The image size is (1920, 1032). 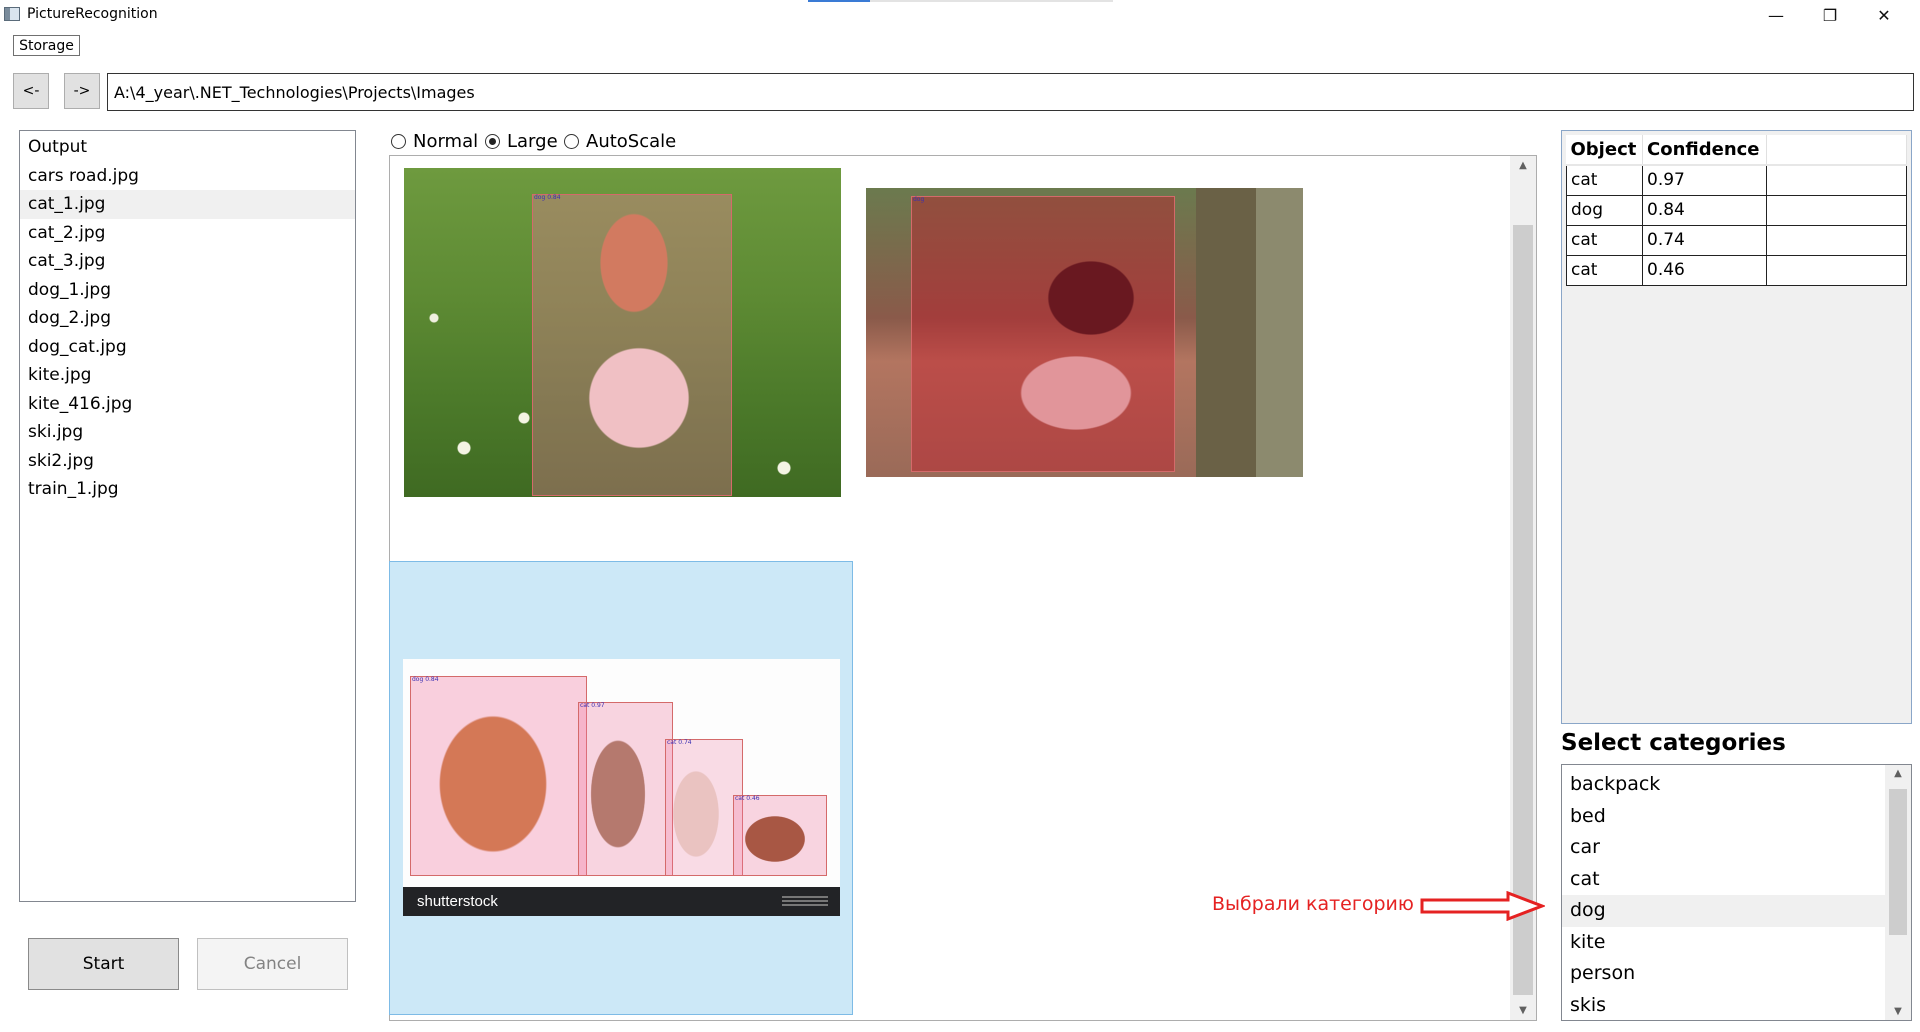 What do you see at coordinates (187, 318) in the screenshot?
I see `list-item: dog_2.jpg` at bounding box center [187, 318].